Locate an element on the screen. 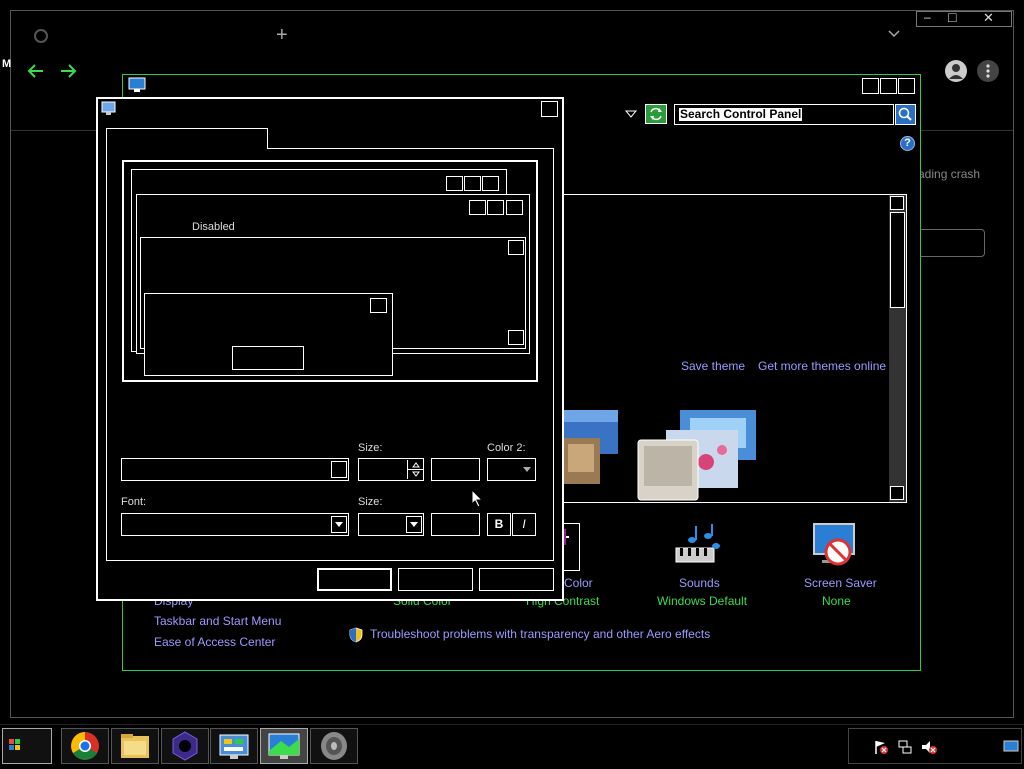 The width and height of the screenshot is (1024, 769). dialog-close-button is located at coordinates (549, 109).